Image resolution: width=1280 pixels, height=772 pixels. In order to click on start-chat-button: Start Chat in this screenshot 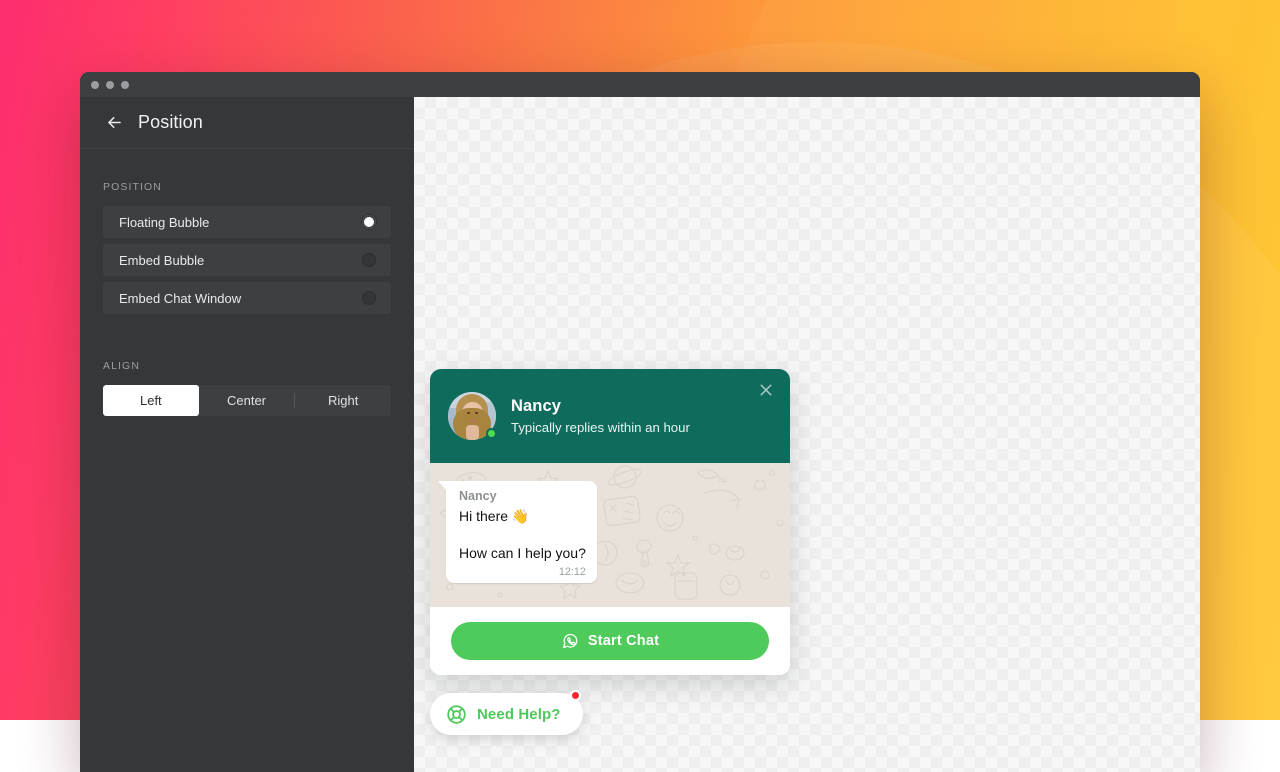, I will do `click(610, 641)`.